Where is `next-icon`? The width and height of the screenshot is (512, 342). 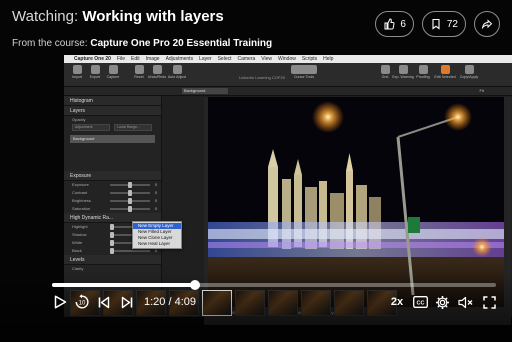 next-icon is located at coordinates (127, 302).